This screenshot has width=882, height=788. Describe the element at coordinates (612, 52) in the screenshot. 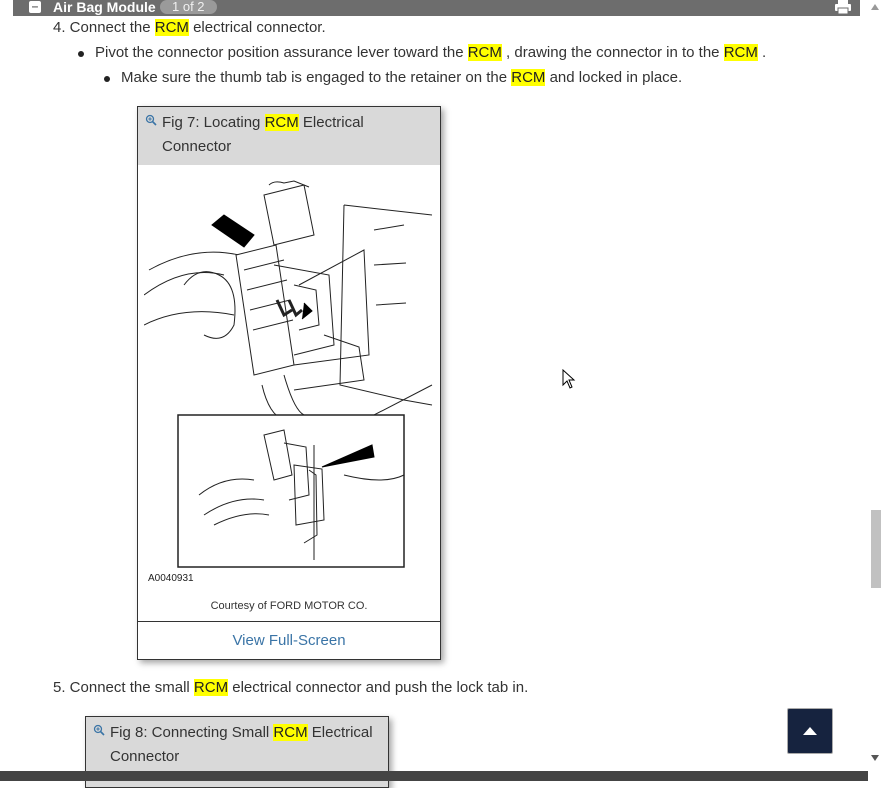

I see `bullet-text: , drawing the connector in to the` at that location.